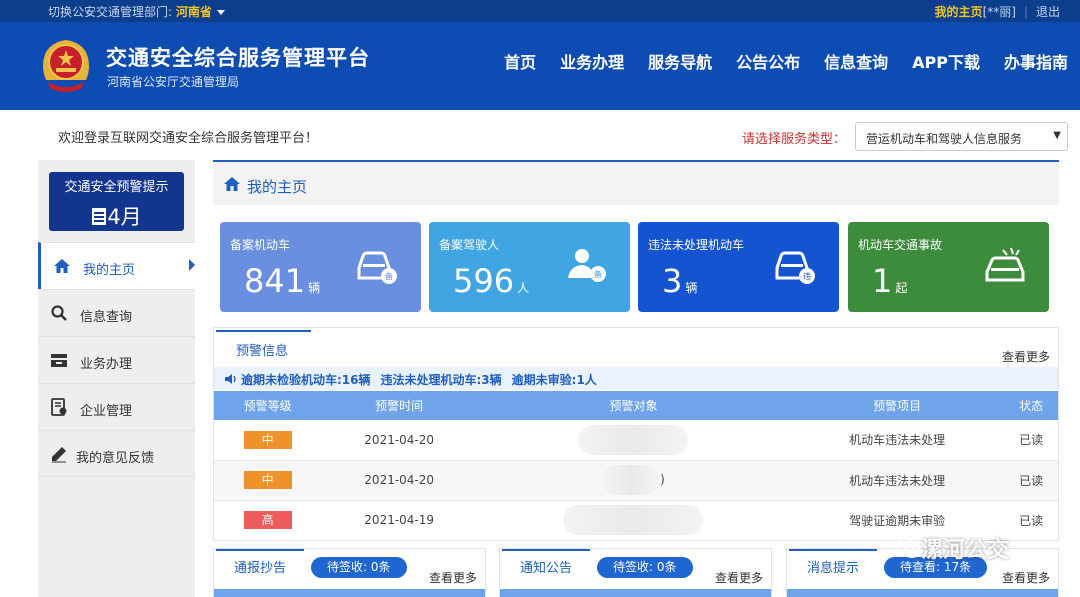 Image resolution: width=1080 pixels, height=597 pixels. I want to click on car-crash-icon, so click(1005, 264).